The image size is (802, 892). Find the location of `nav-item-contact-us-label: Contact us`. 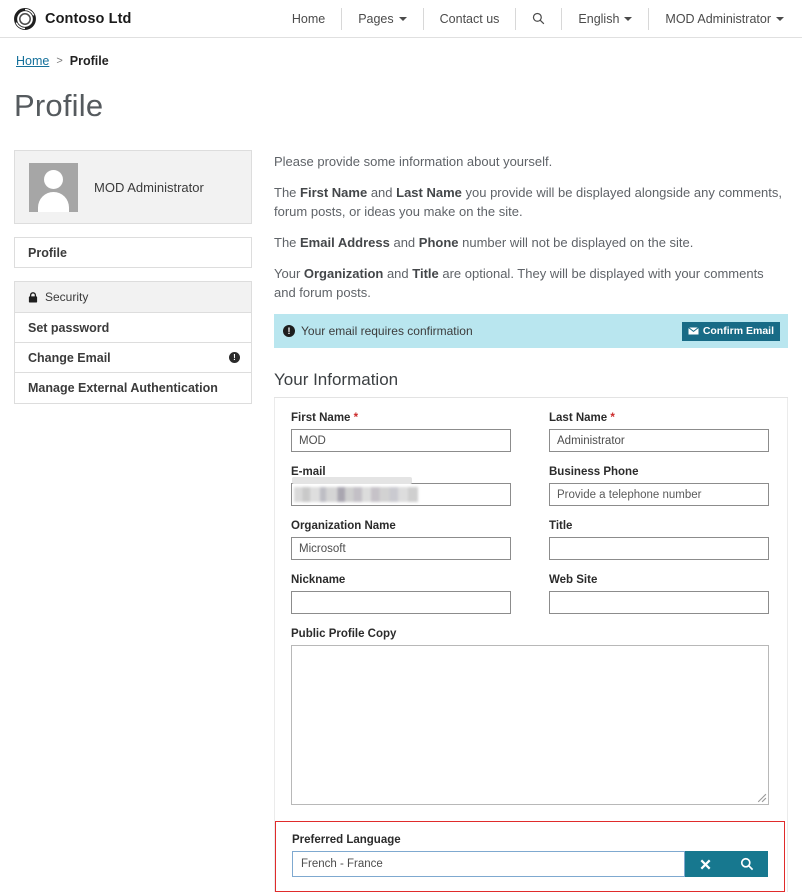

nav-item-contact-us-label: Contact us is located at coordinates (469, 18).